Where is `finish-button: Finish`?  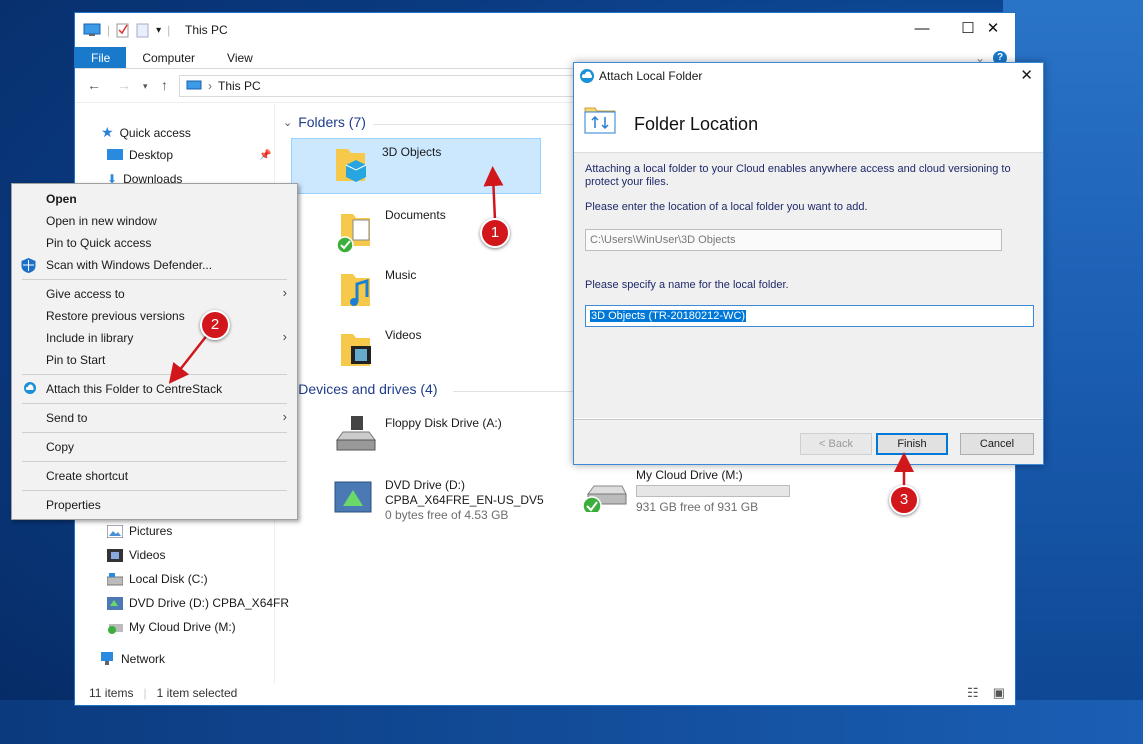 finish-button: Finish is located at coordinates (912, 444).